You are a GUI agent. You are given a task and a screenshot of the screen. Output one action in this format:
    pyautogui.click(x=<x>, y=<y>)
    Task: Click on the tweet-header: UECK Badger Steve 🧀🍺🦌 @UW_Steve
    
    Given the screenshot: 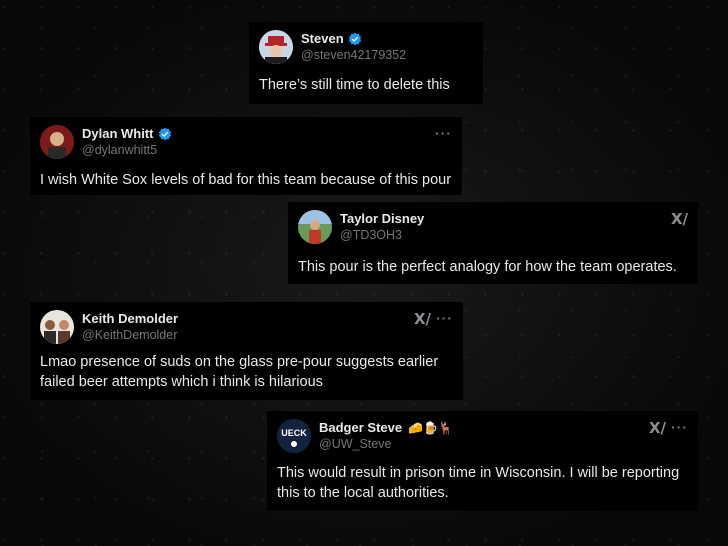 What is the action you would take?
    pyautogui.click(x=365, y=436)
    